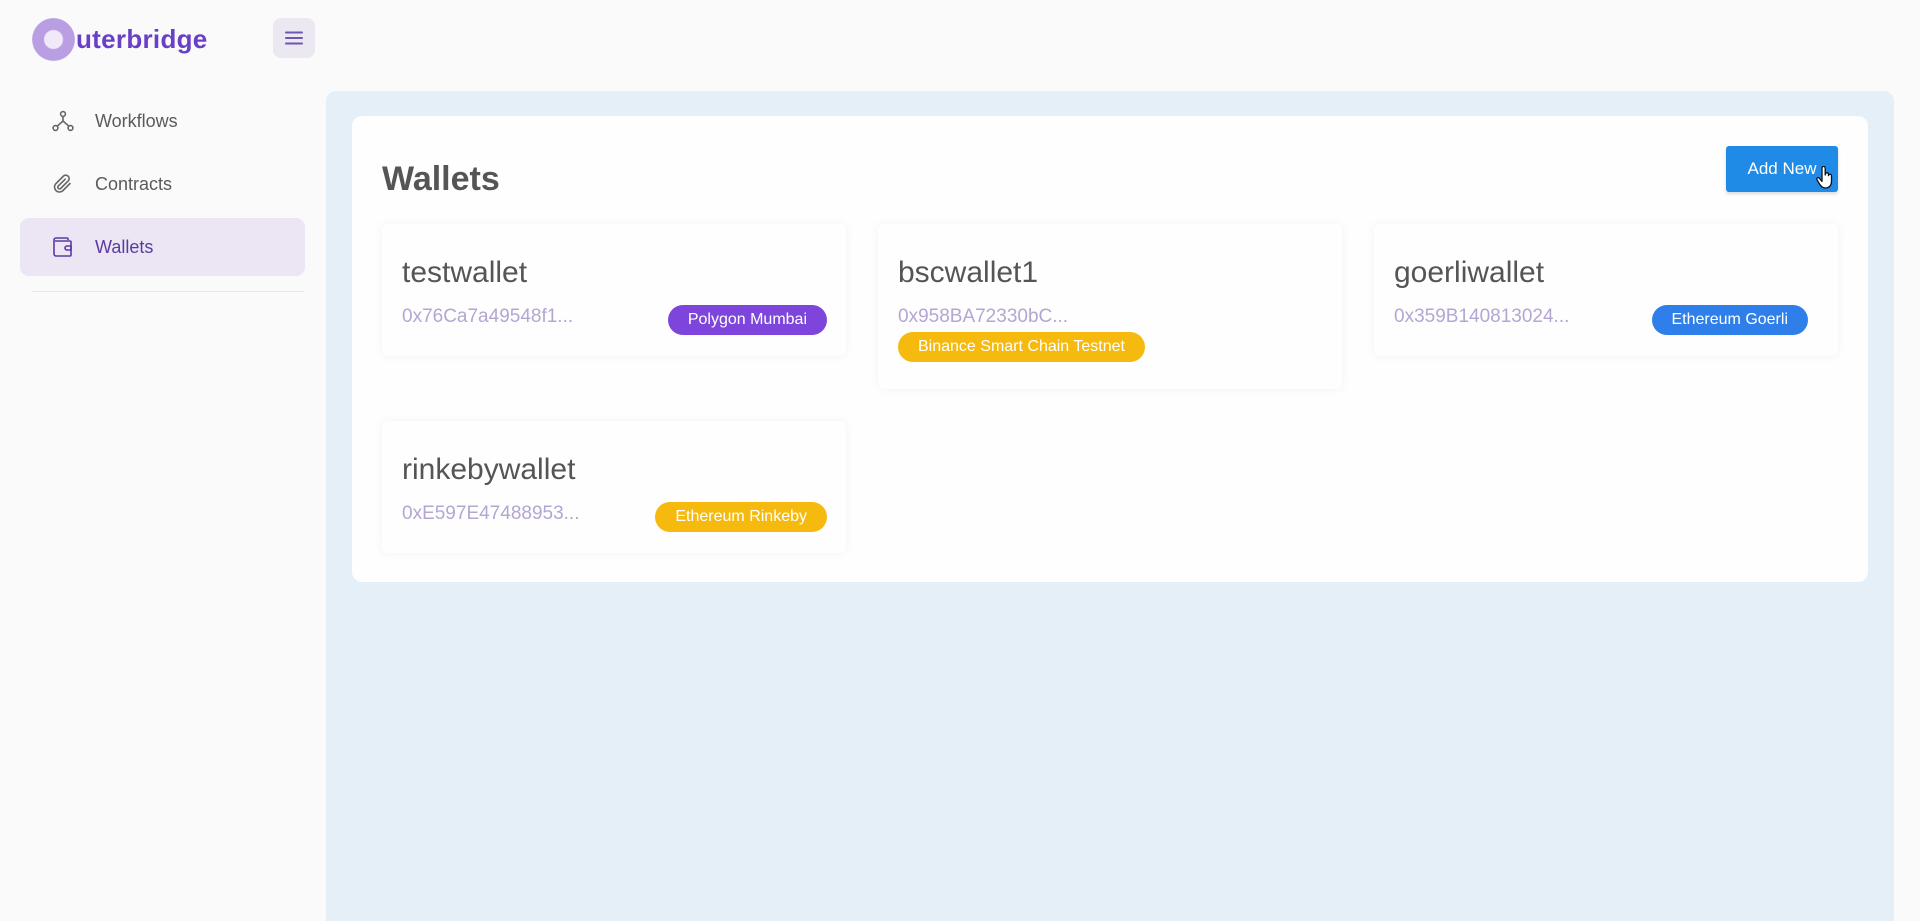 Image resolution: width=1920 pixels, height=921 pixels. What do you see at coordinates (63, 121) in the screenshot?
I see `workflow-icon` at bounding box center [63, 121].